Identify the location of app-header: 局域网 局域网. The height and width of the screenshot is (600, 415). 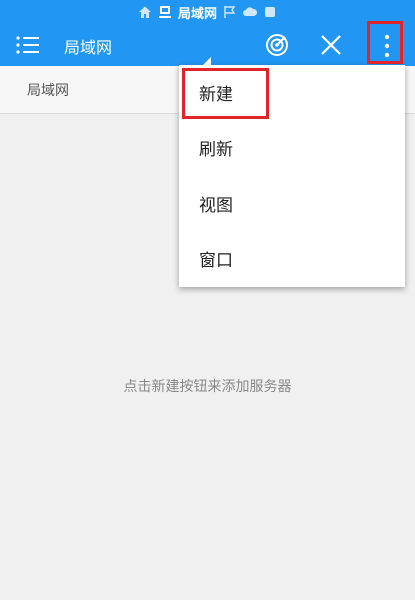
(207, 33).